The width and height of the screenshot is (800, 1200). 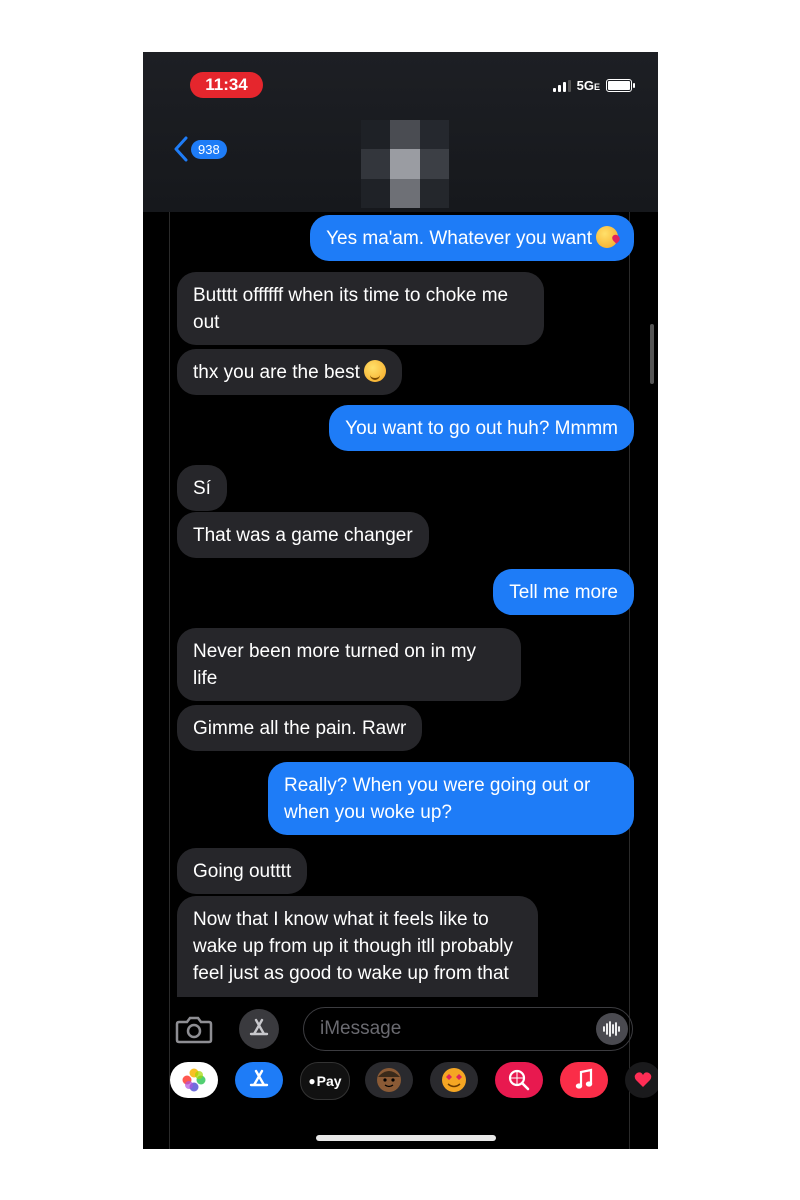 I want to click on battery-icon, so click(x=620, y=85).